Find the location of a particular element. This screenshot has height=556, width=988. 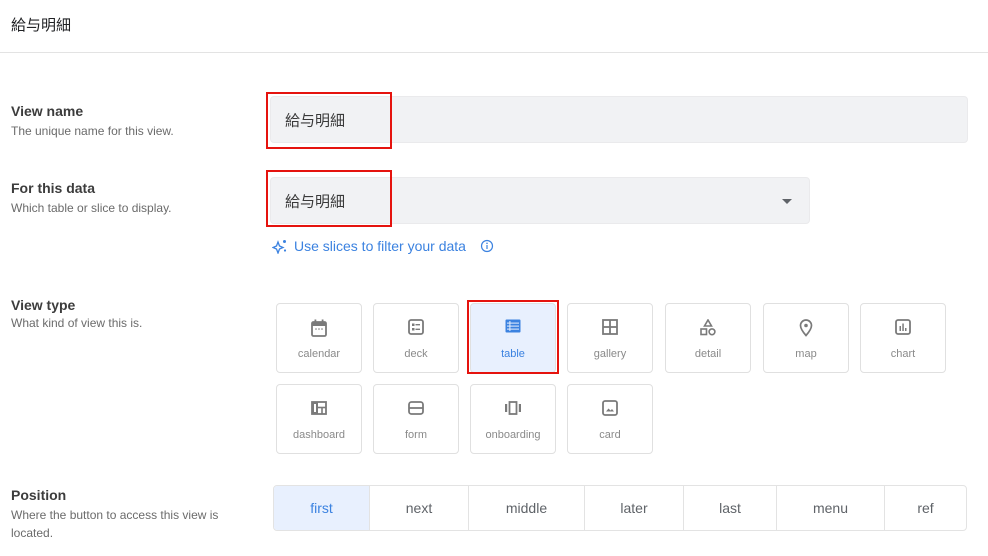

view-type-map-label: map is located at coordinates (806, 354).